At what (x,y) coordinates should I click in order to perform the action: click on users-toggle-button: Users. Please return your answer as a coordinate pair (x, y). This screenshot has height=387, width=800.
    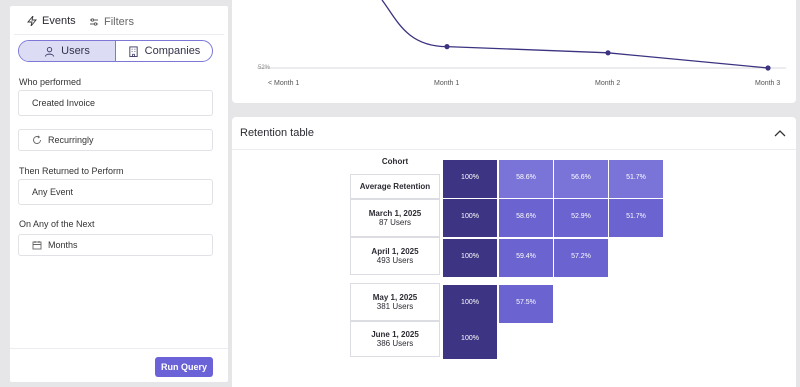
    Looking at the image, I should click on (67, 51).